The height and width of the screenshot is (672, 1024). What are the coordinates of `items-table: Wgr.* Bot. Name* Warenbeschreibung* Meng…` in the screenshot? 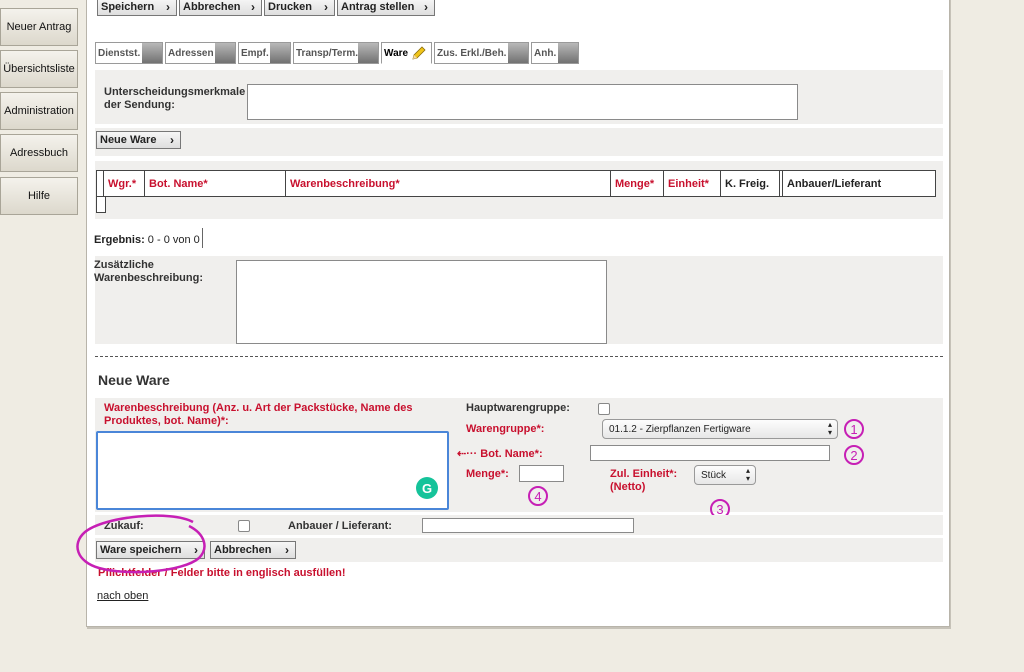 It's located at (516, 183).